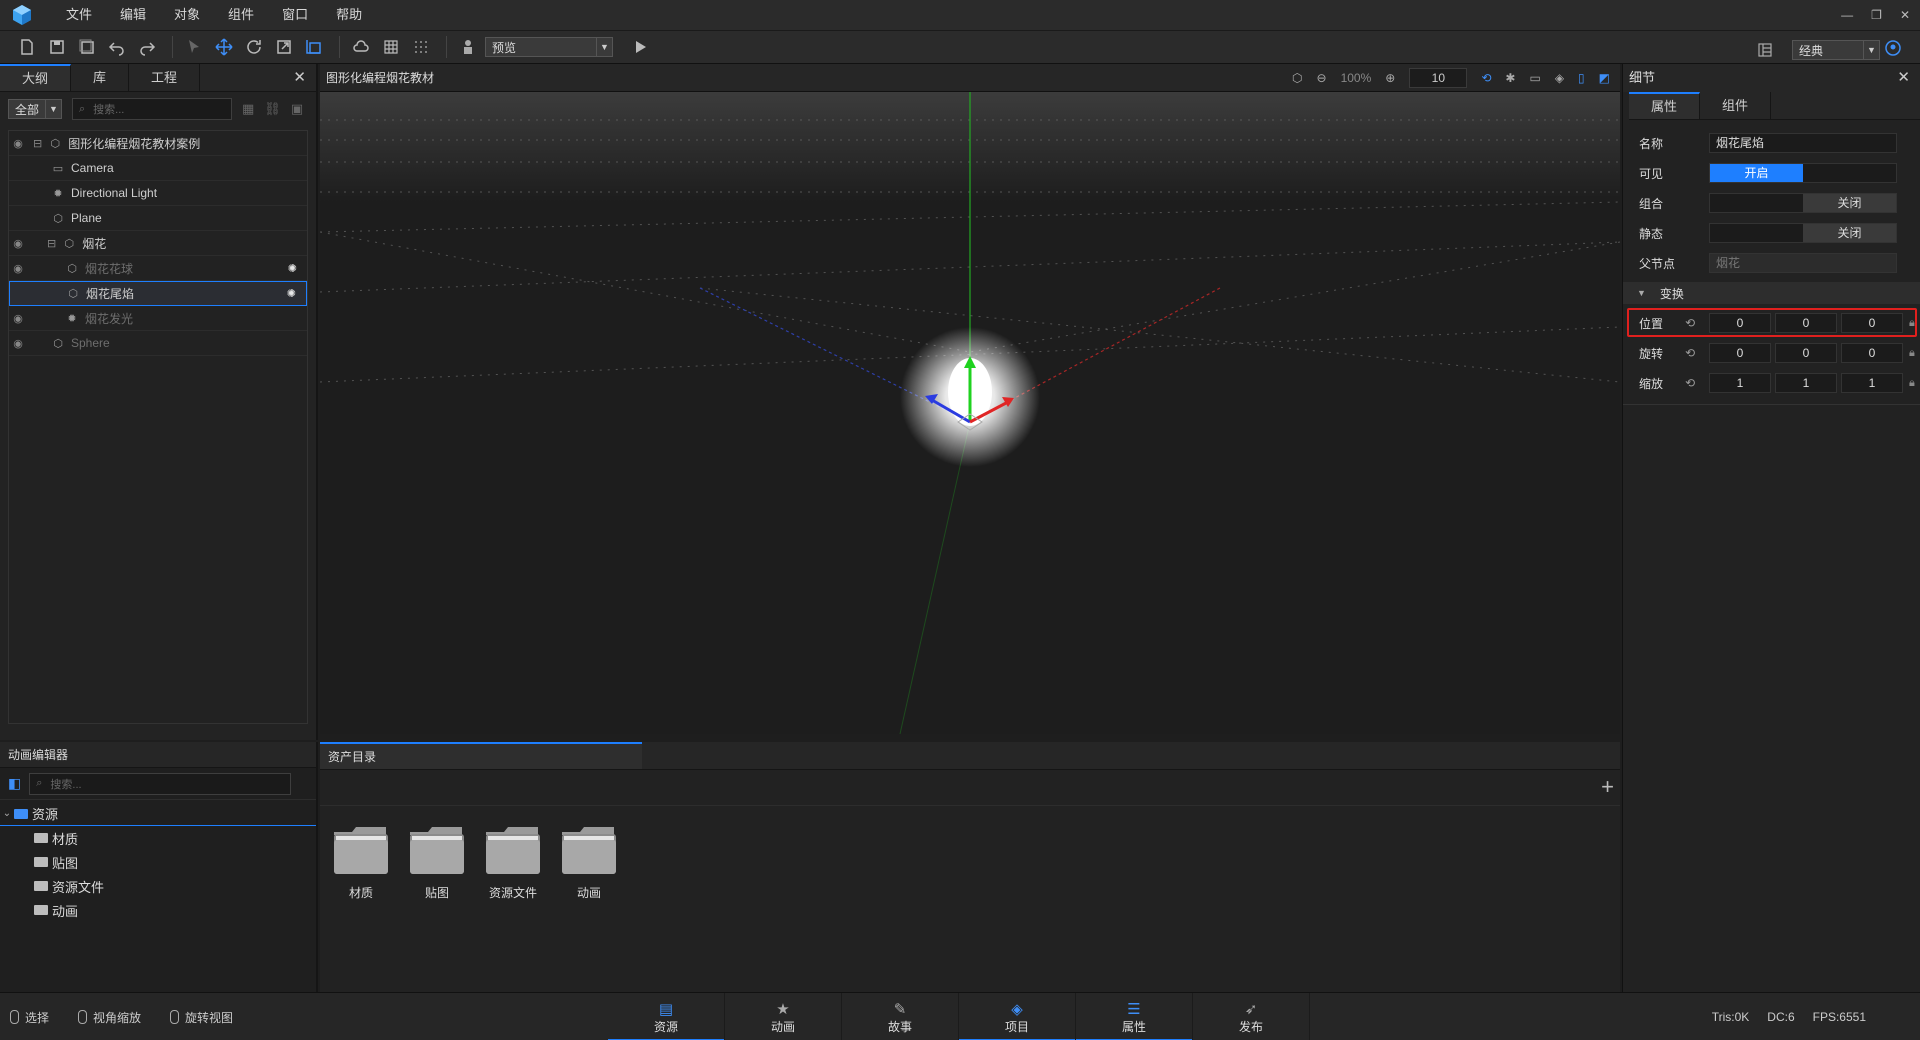 The image size is (1920, 1040). I want to click on close-icon: ✕, so click(1903, 78).